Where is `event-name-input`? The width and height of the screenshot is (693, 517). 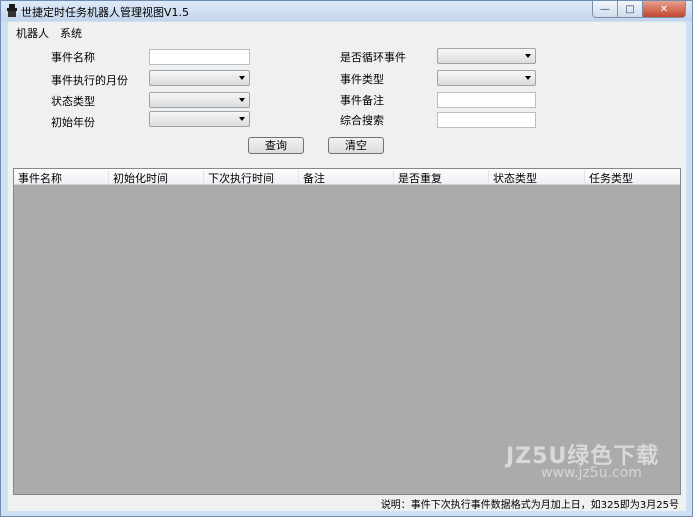 event-name-input is located at coordinates (199, 57).